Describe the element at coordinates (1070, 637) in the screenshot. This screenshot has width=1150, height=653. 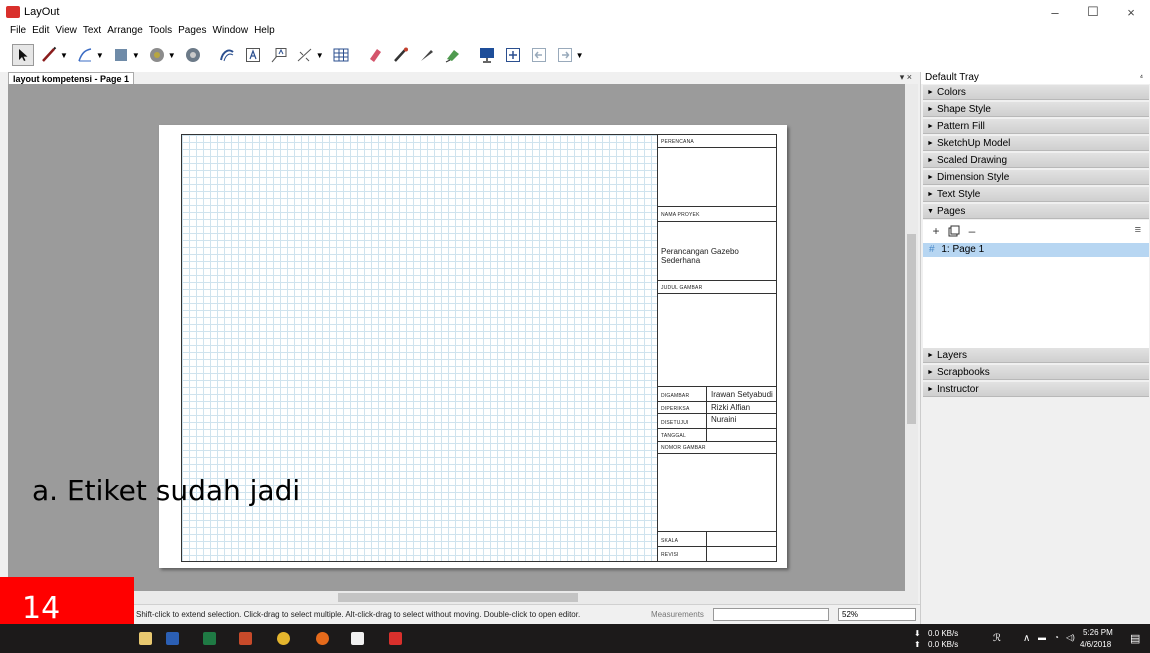
I see `volume-icon: ◁)` at that location.